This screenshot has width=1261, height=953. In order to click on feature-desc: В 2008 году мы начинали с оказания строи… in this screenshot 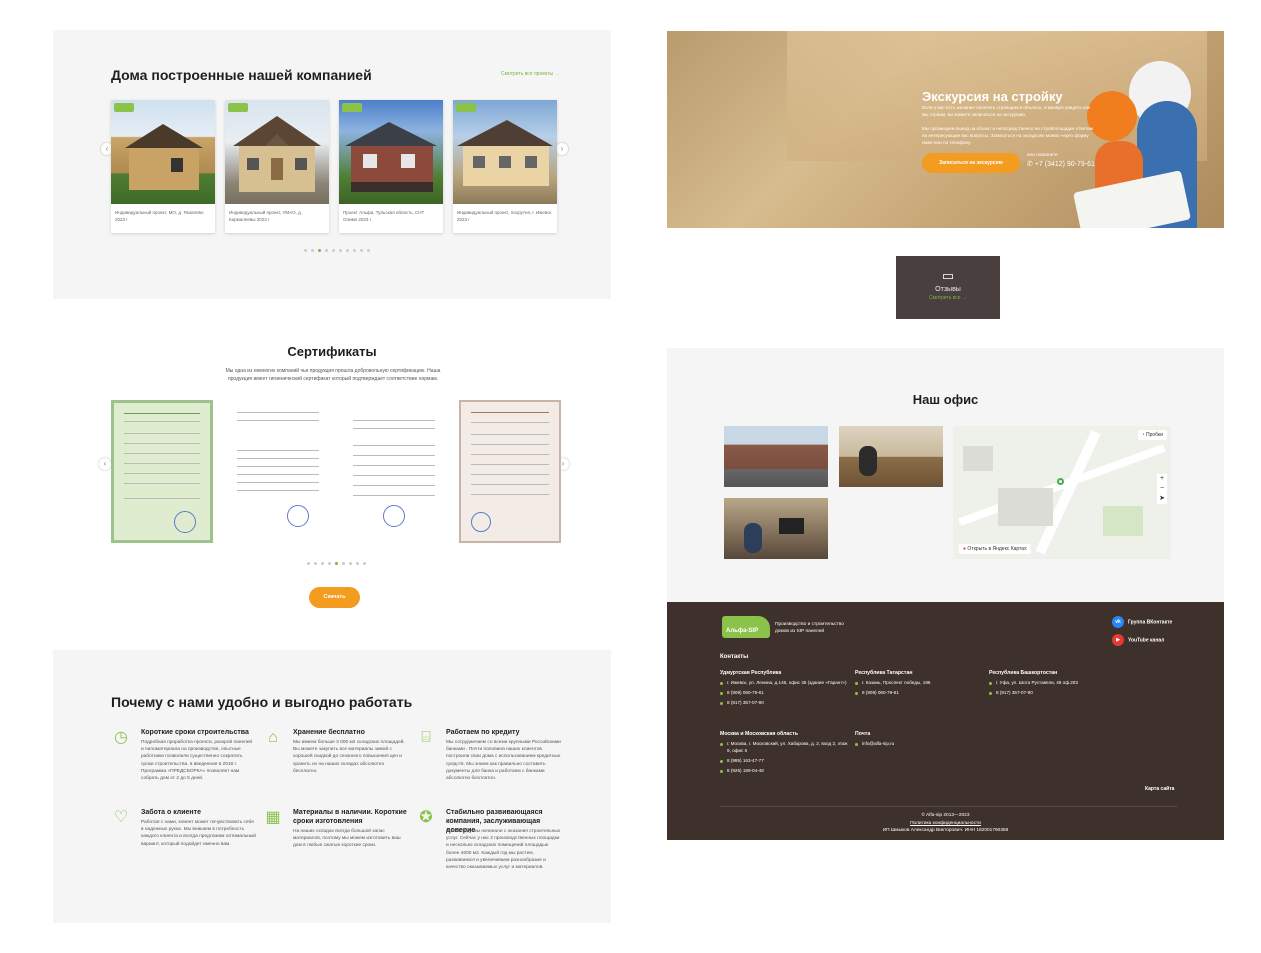, I will do `click(503, 849)`.